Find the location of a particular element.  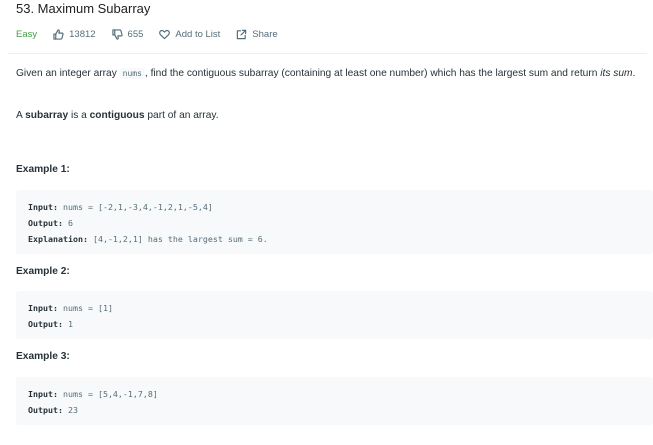

dislike-count: 655 is located at coordinates (135, 34).